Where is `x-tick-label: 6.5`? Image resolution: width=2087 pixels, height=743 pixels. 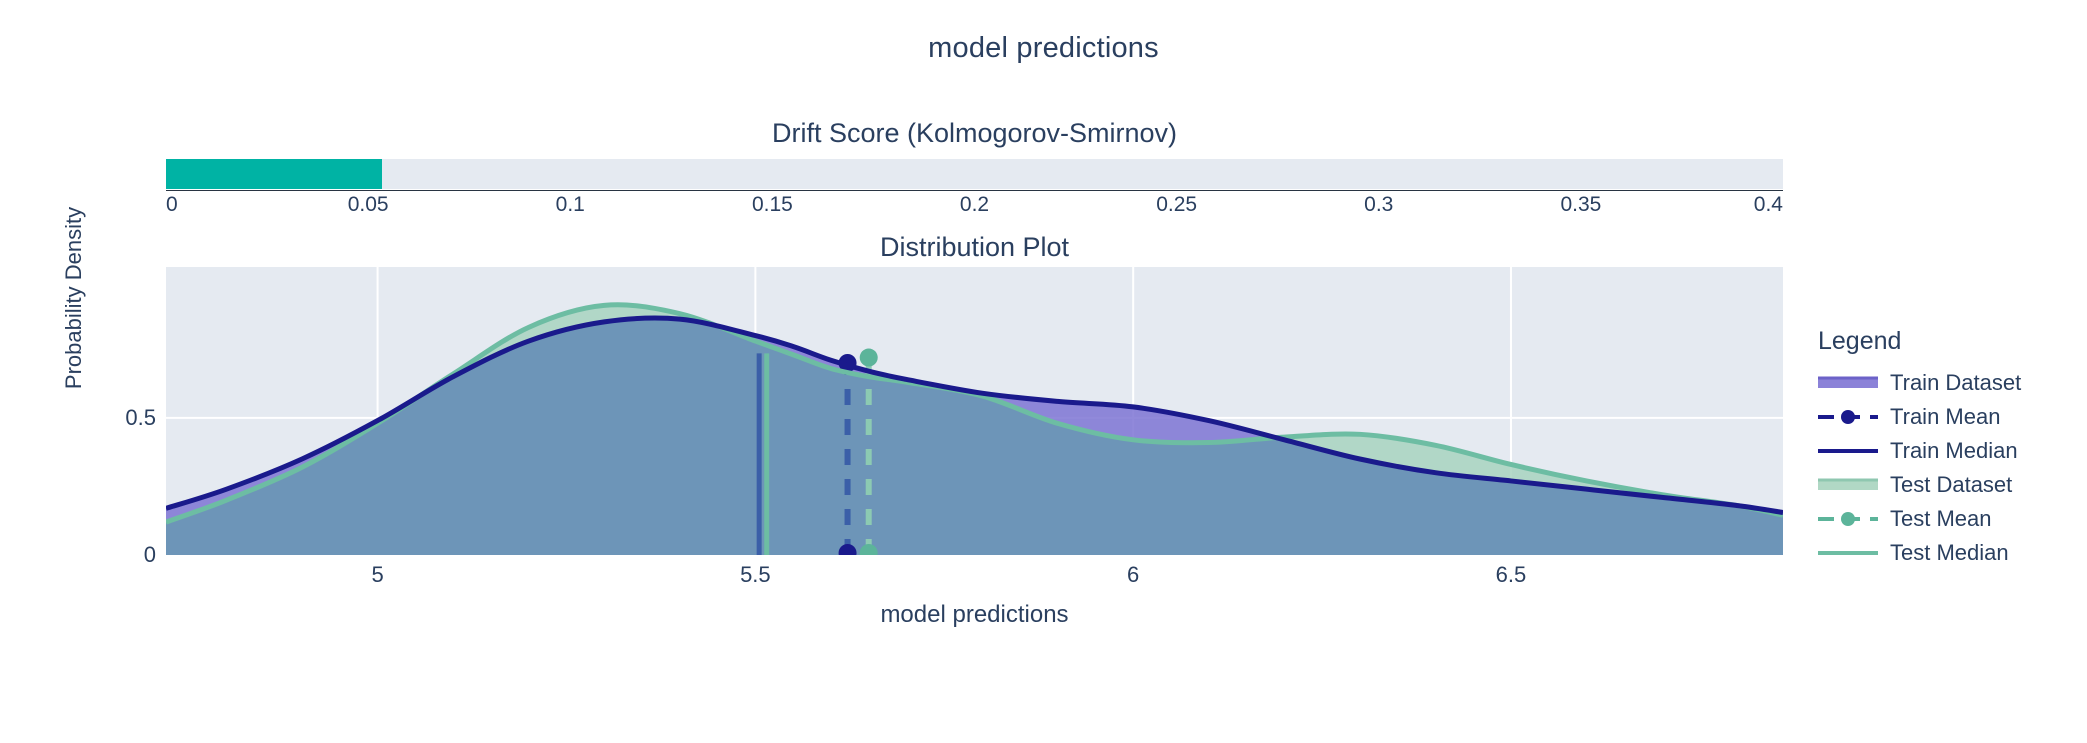 x-tick-label: 6.5 is located at coordinates (1511, 574).